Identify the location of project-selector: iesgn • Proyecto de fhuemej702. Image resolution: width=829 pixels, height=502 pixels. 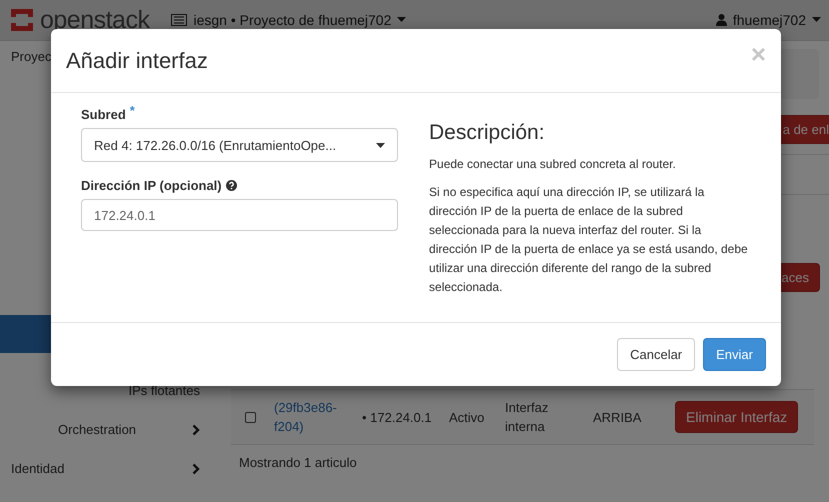
(288, 20).